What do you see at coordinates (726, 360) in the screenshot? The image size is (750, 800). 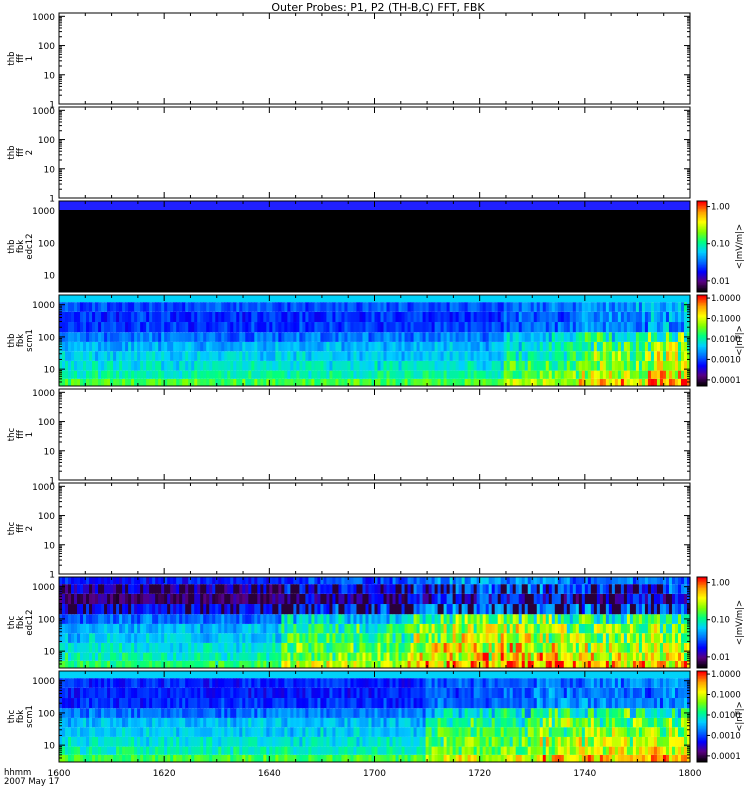 I see `colorbar-tick-label: 0.0010` at bounding box center [726, 360].